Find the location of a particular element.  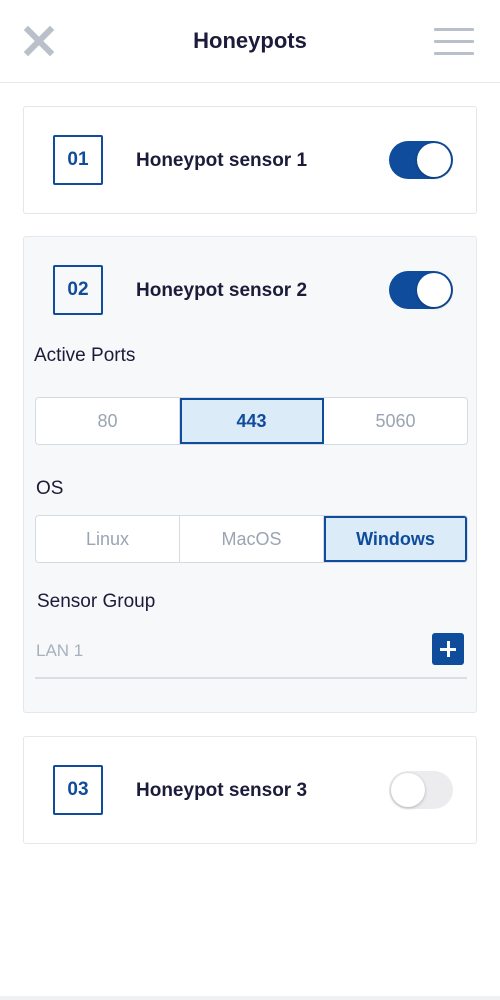

bottom-edge is located at coordinates (250, 998).